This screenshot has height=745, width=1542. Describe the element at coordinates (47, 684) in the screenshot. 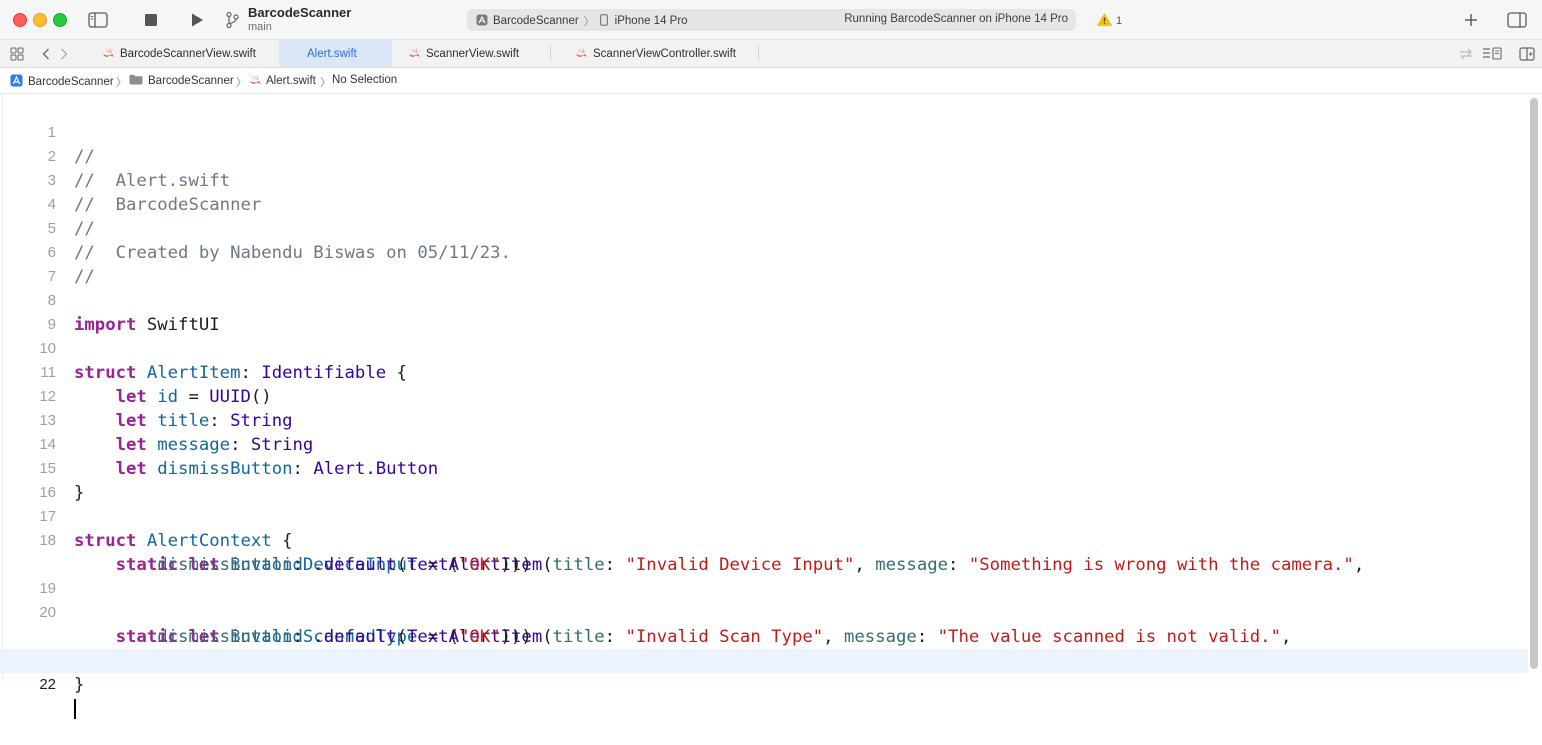

I see `line-number: 22` at that location.